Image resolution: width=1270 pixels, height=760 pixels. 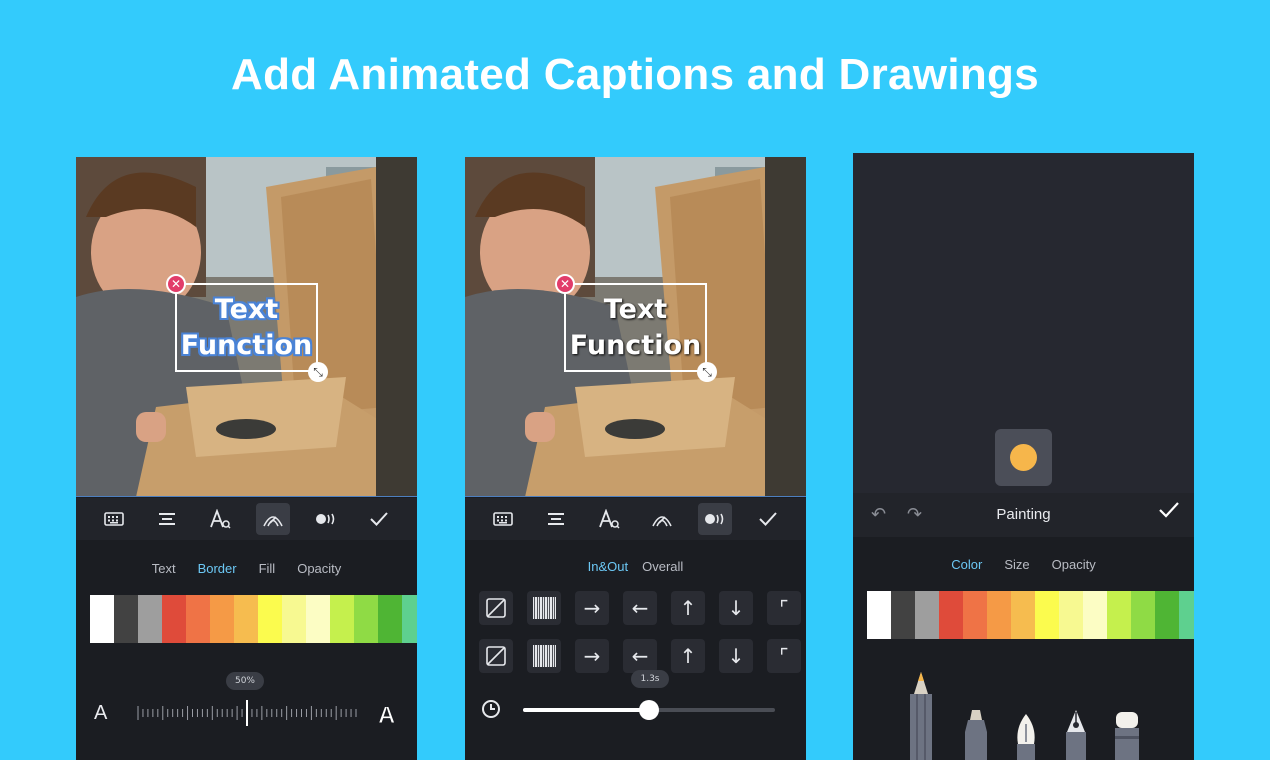 I want to click on color-palette, so click(x=253, y=619).